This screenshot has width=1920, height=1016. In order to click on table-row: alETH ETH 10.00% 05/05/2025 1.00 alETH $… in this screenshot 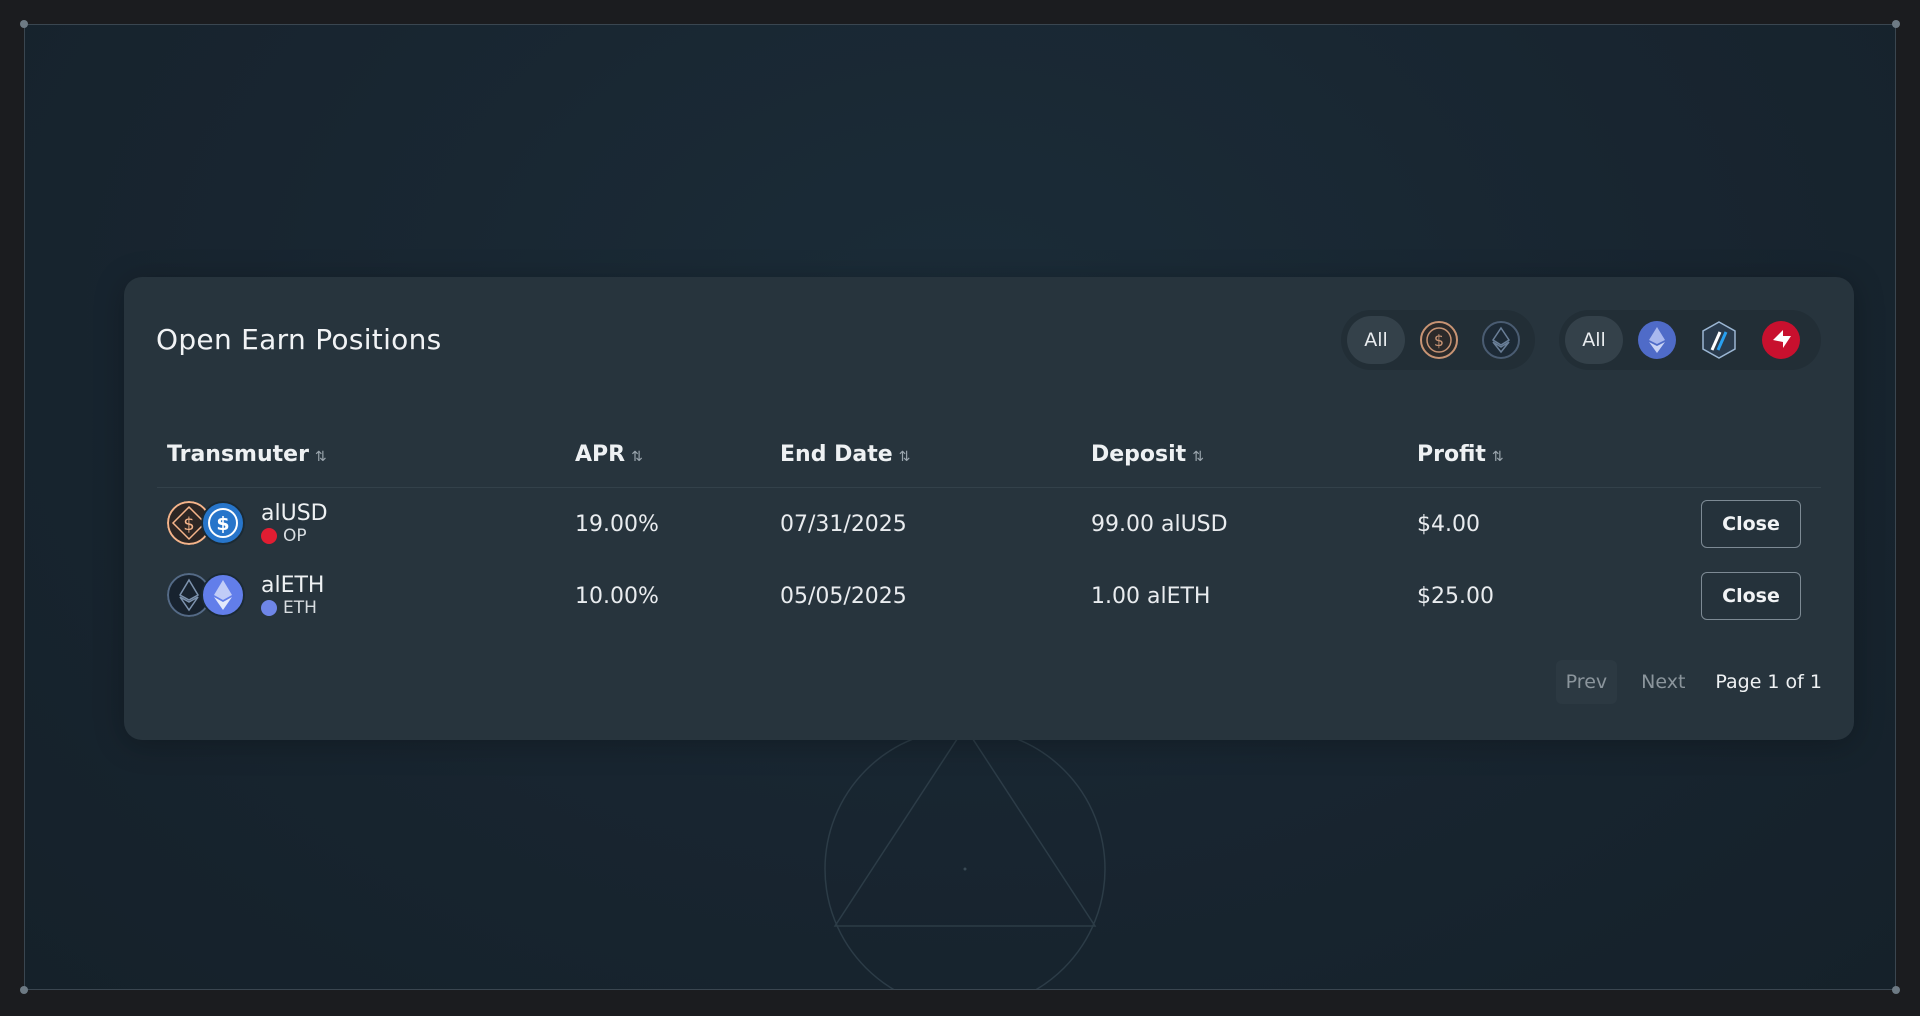, I will do `click(989, 596)`.